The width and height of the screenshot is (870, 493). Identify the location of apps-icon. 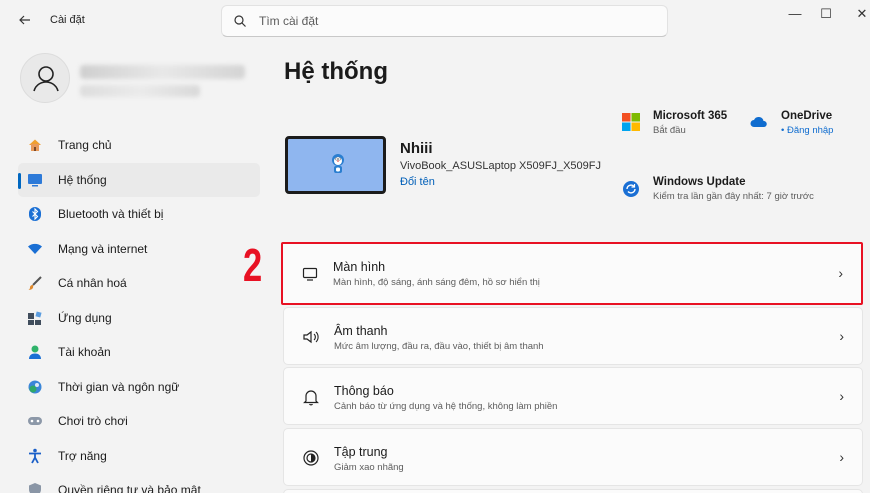
(35, 318).